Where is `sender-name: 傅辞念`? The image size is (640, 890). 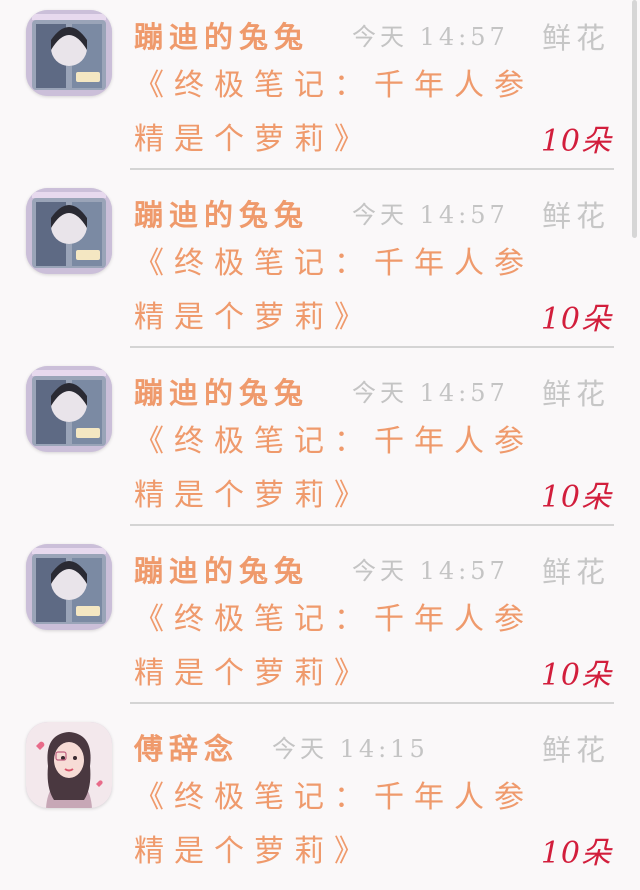 sender-name: 傅辞念 is located at coordinates (186, 749).